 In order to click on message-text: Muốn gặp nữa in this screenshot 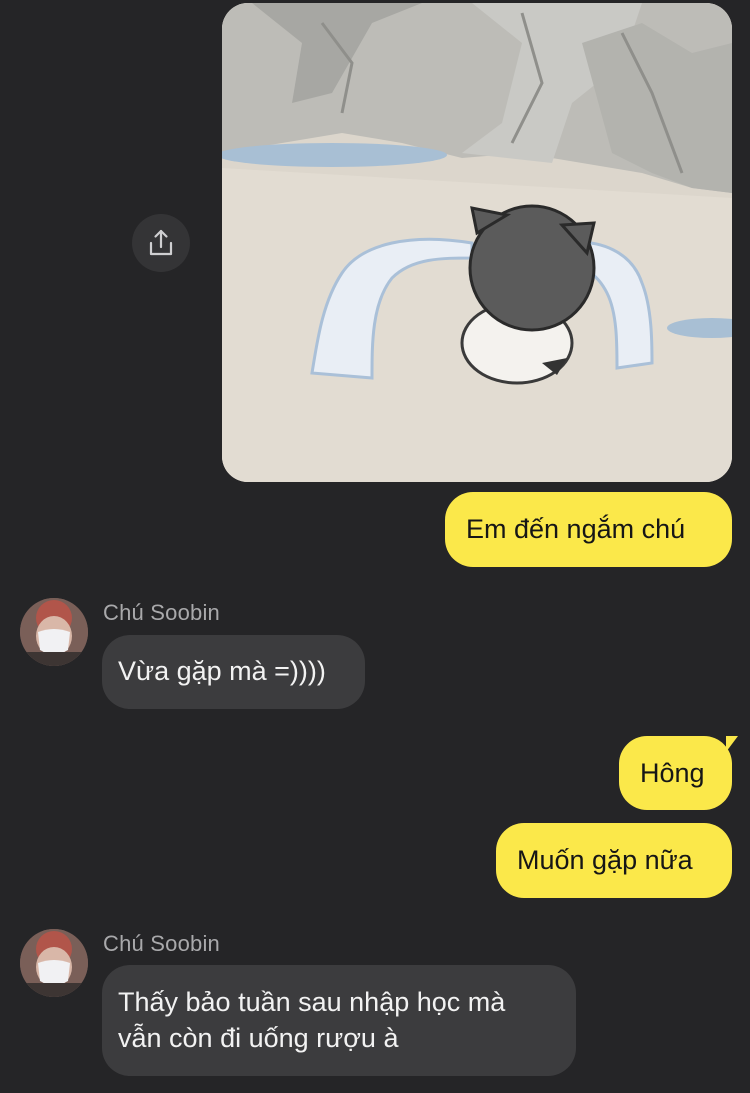, I will do `click(605, 860)`.